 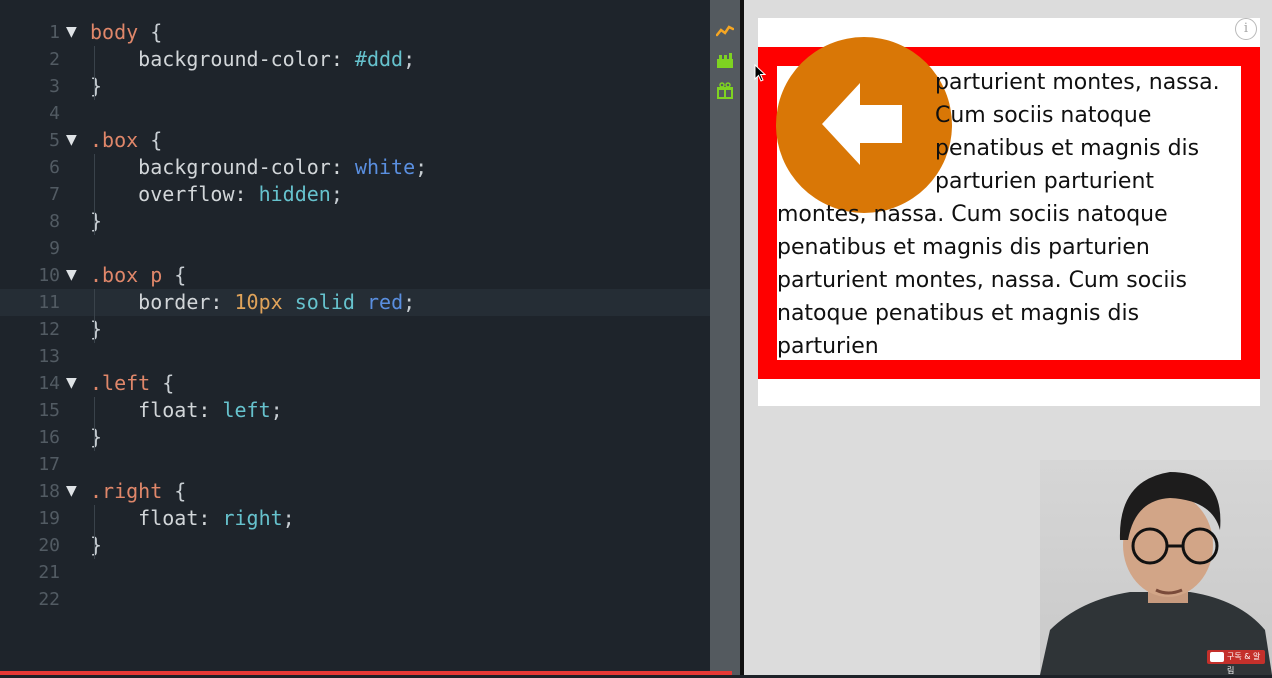 What do you see at coordinates (132, 383) in the screenshot?
I see `code-text: .left {` at bounding box center [132, 383].